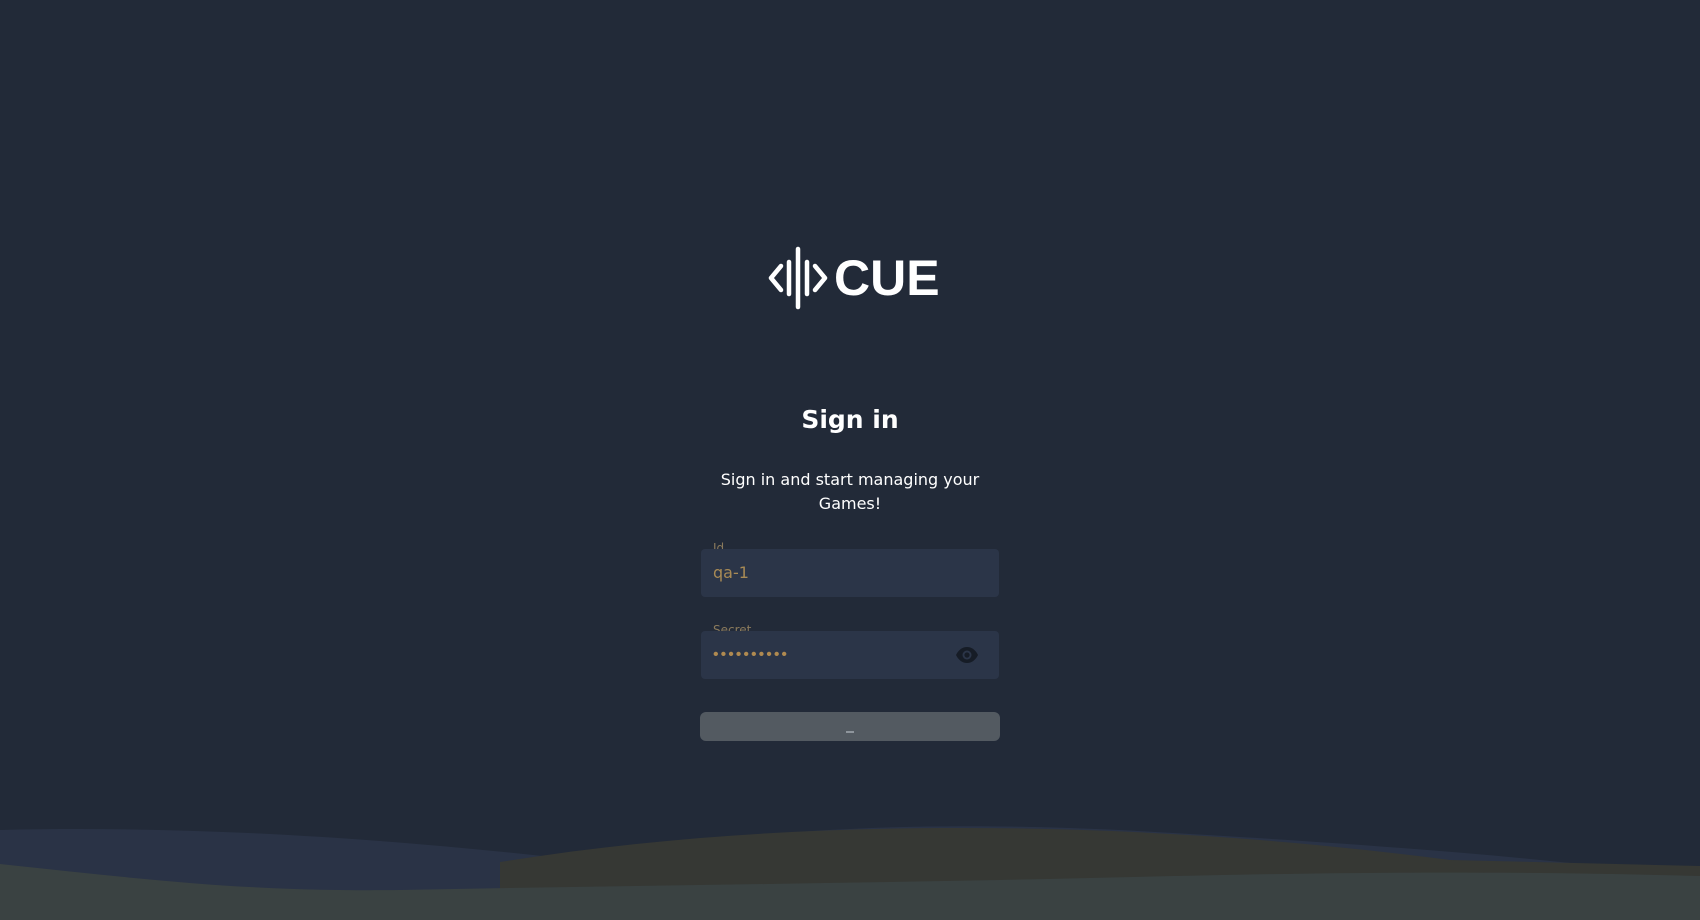  What do you see at coordinates (828, 573) in the screenshot?
I see `id-input` at bounding box center [828, 573].